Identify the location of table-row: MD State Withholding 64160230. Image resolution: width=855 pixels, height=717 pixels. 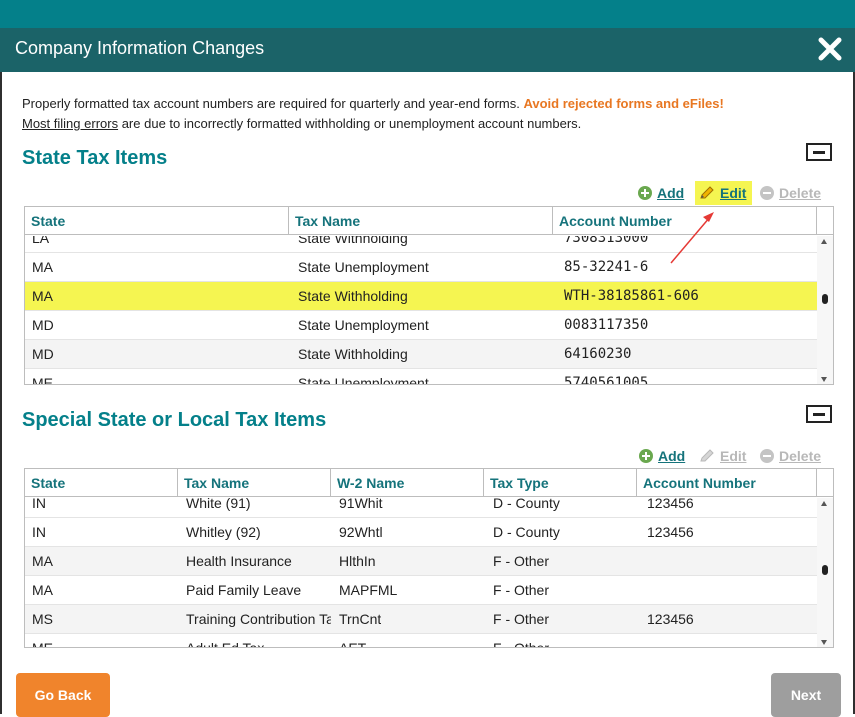
(421, 354).